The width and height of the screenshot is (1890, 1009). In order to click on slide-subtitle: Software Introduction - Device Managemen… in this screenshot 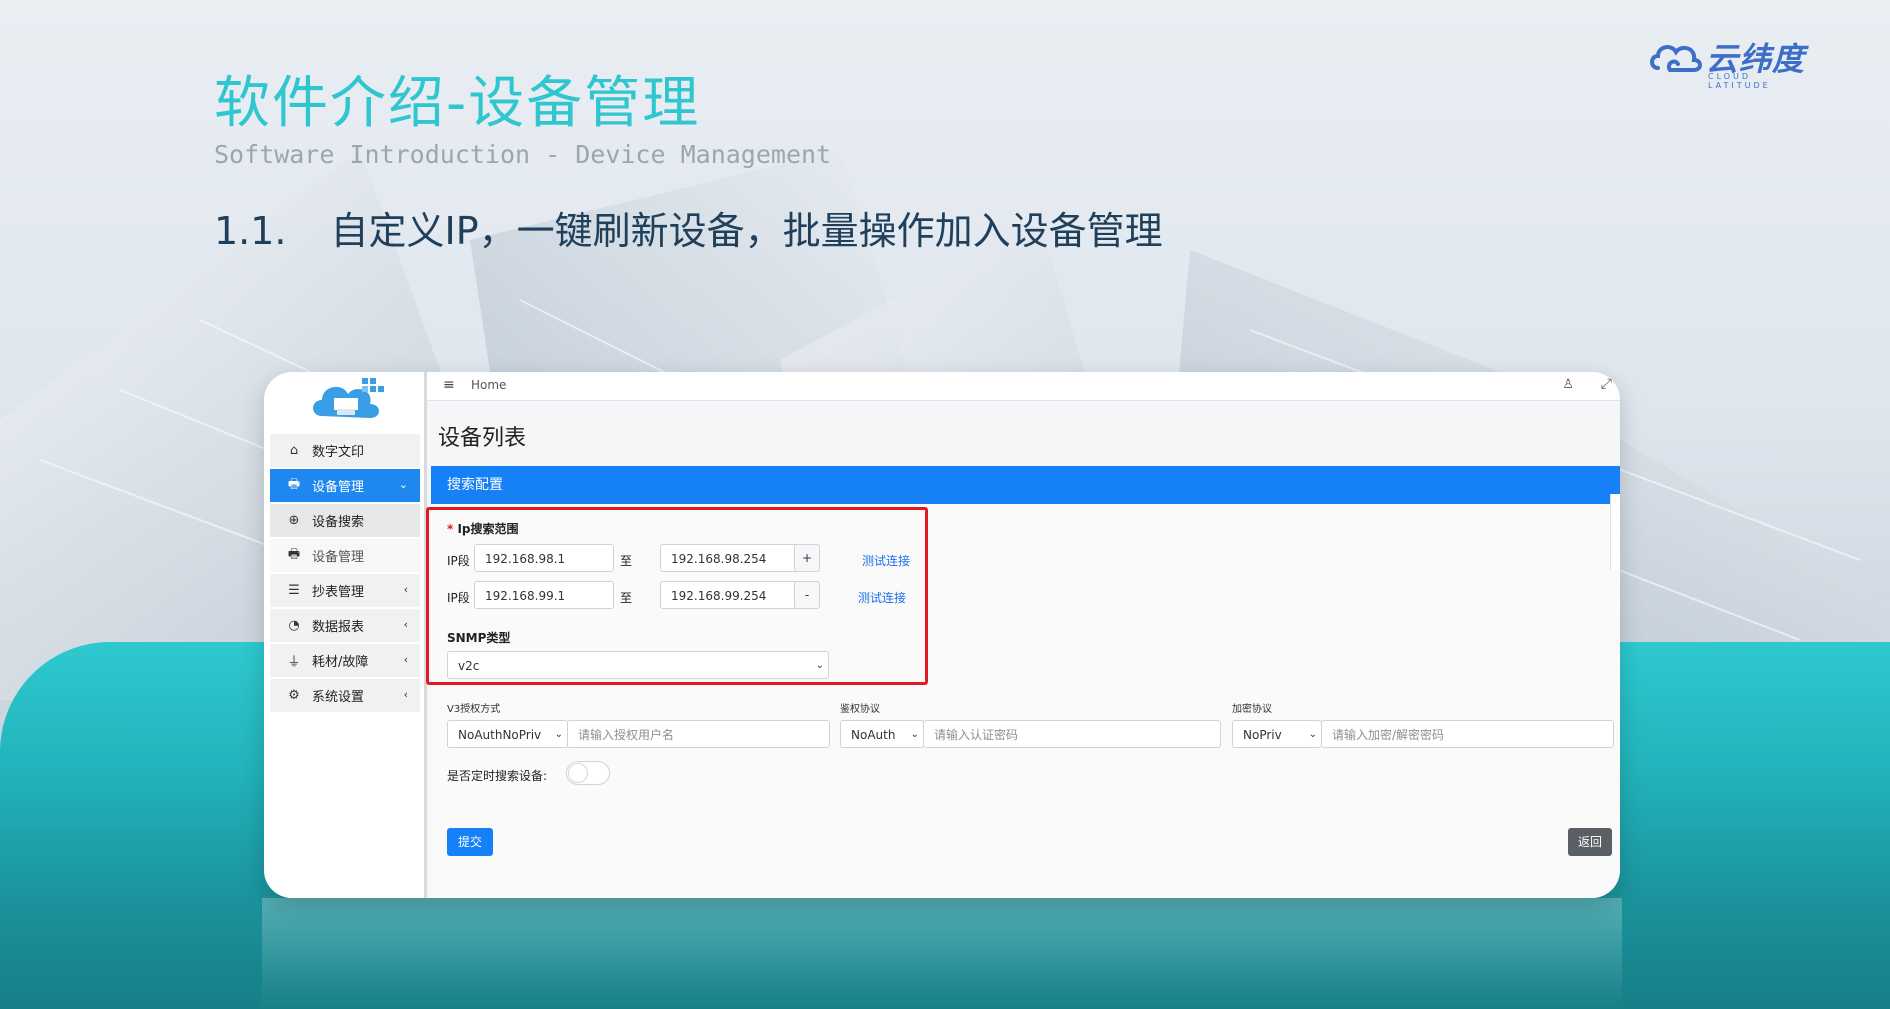, I will do `click(523, 154)`.